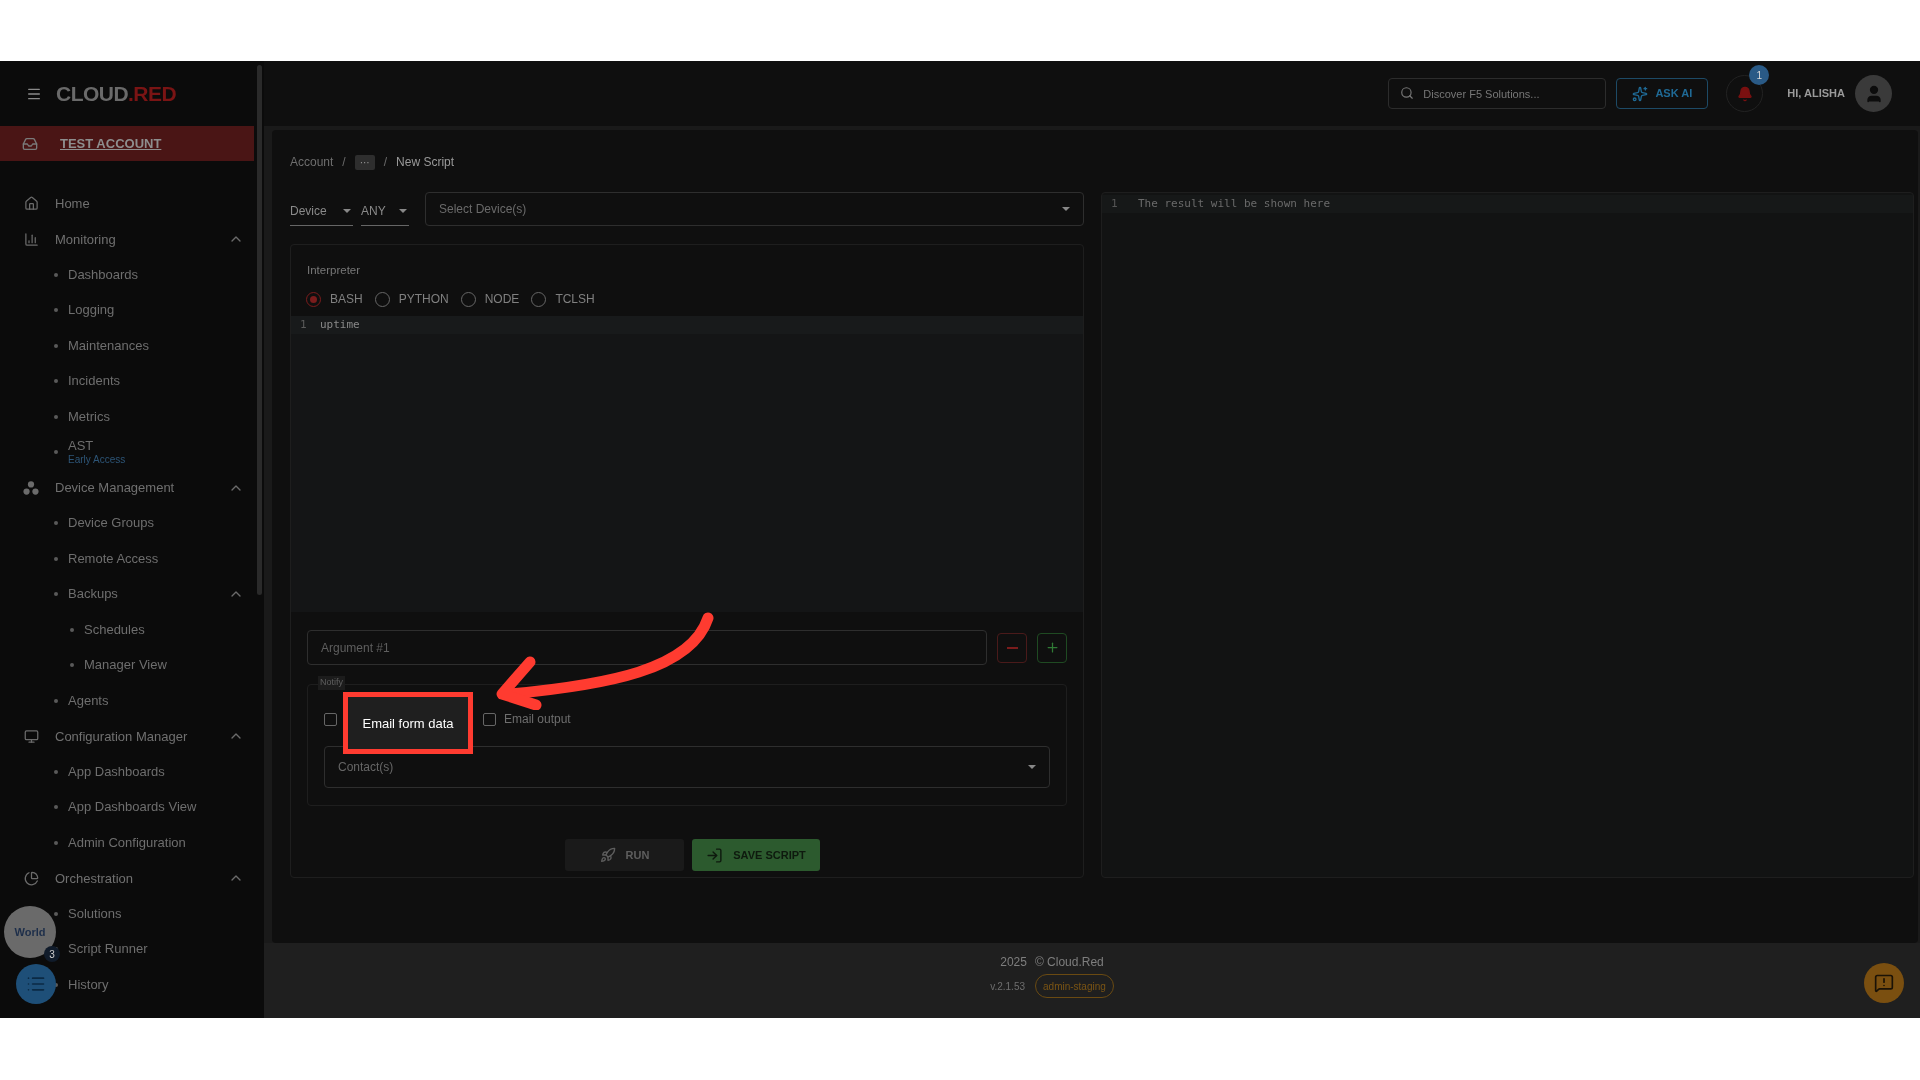  I want to click on avatar, so click(1873, 93).